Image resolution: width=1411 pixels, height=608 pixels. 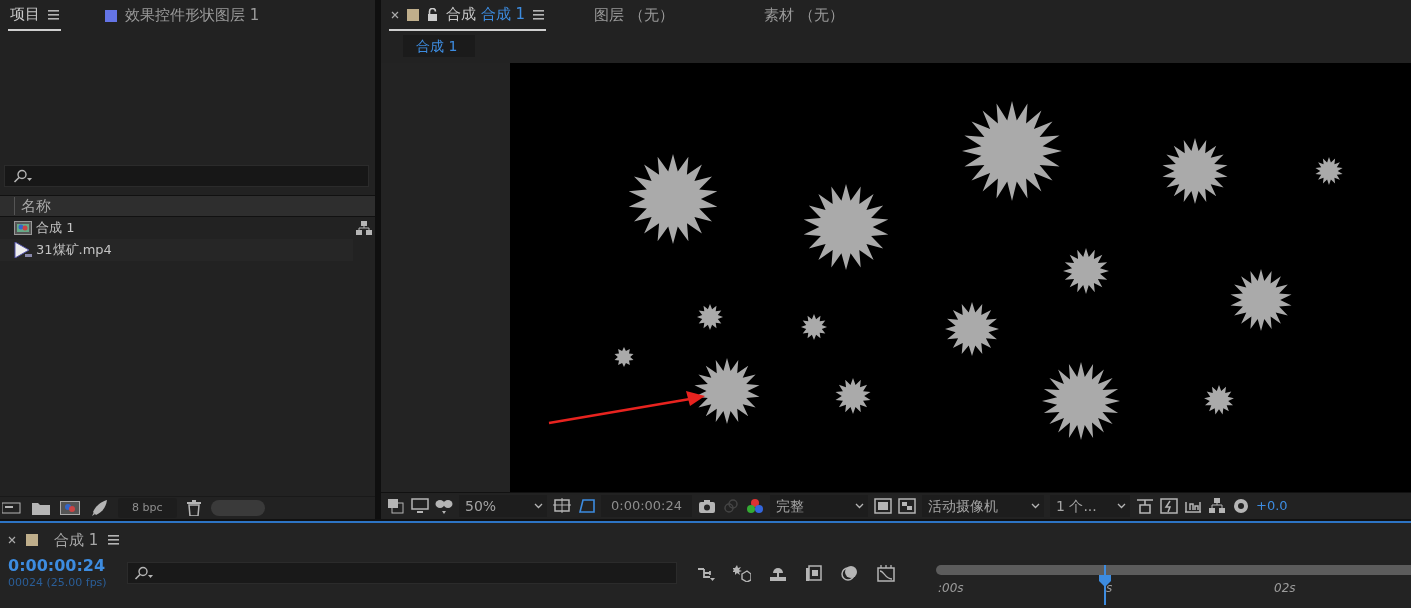 I want to click on shy-layers-icon, so click(x=777, y=573).